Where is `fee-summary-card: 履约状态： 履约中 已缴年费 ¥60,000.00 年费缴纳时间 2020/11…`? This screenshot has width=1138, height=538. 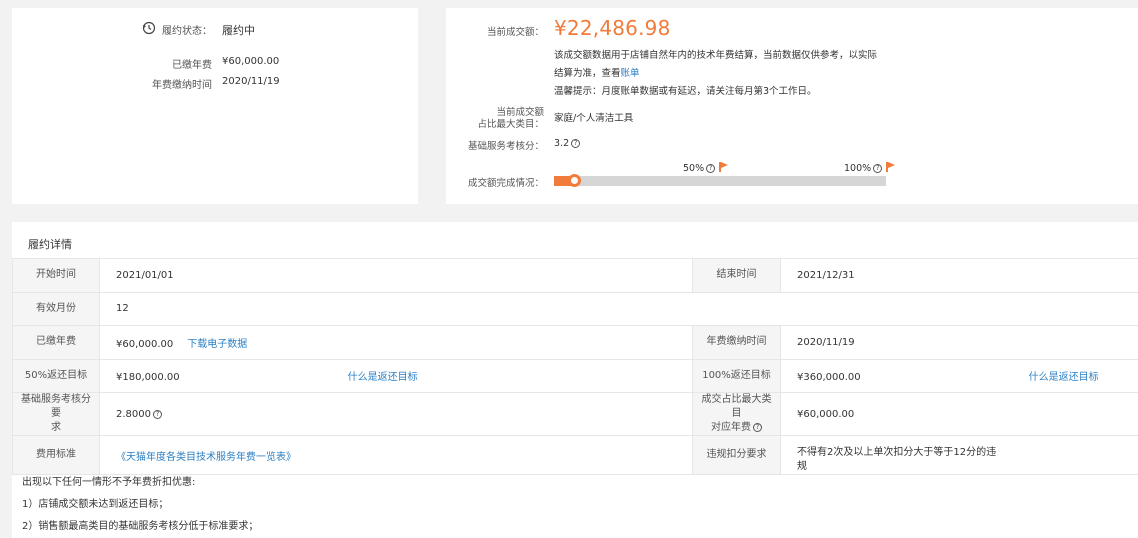
fee-summary-card: 履约状态： 履约中 已缴年费 ¥60,000.00 年费缴纳时间 2020/11… is located at coordinates (215, 106).